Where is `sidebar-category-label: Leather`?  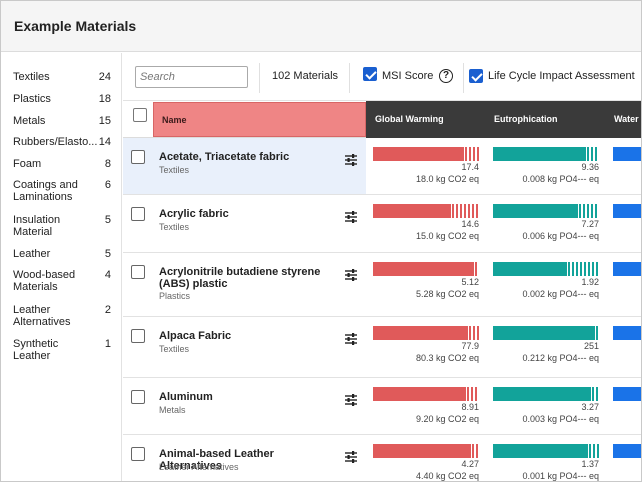 sidebar-category-label: Leather is located at coordinates (32, 254).